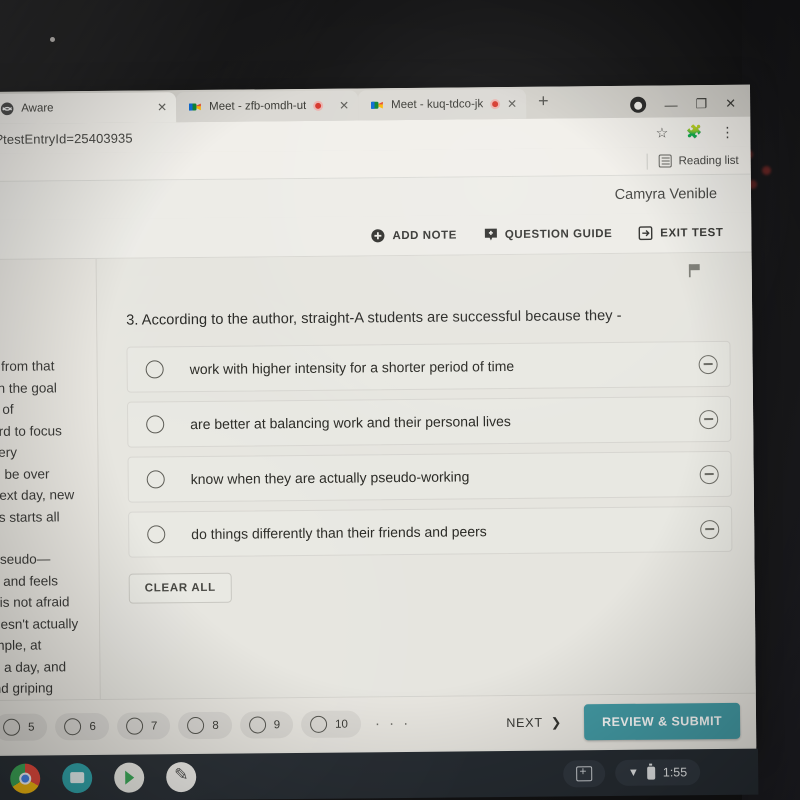 The height and width of the screenshot is (800, 800). What do you see at coordinates (25, 559) in the screenshot?
I see `passage-line: pseudo—` at bounding box center [25, 559].